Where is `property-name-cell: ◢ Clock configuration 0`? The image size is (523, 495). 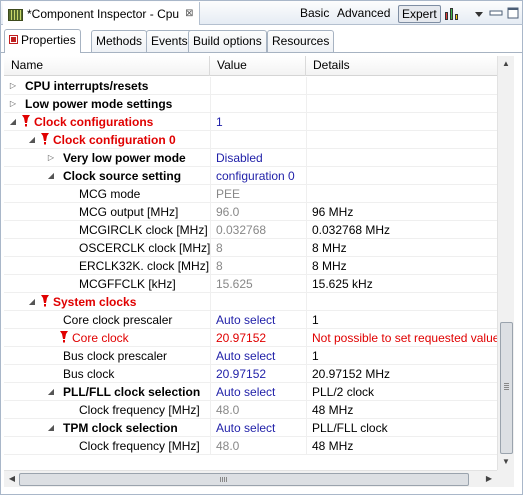
property-name-cell: ◢ Clock configuration 0 is located at coordinates (107, 139).